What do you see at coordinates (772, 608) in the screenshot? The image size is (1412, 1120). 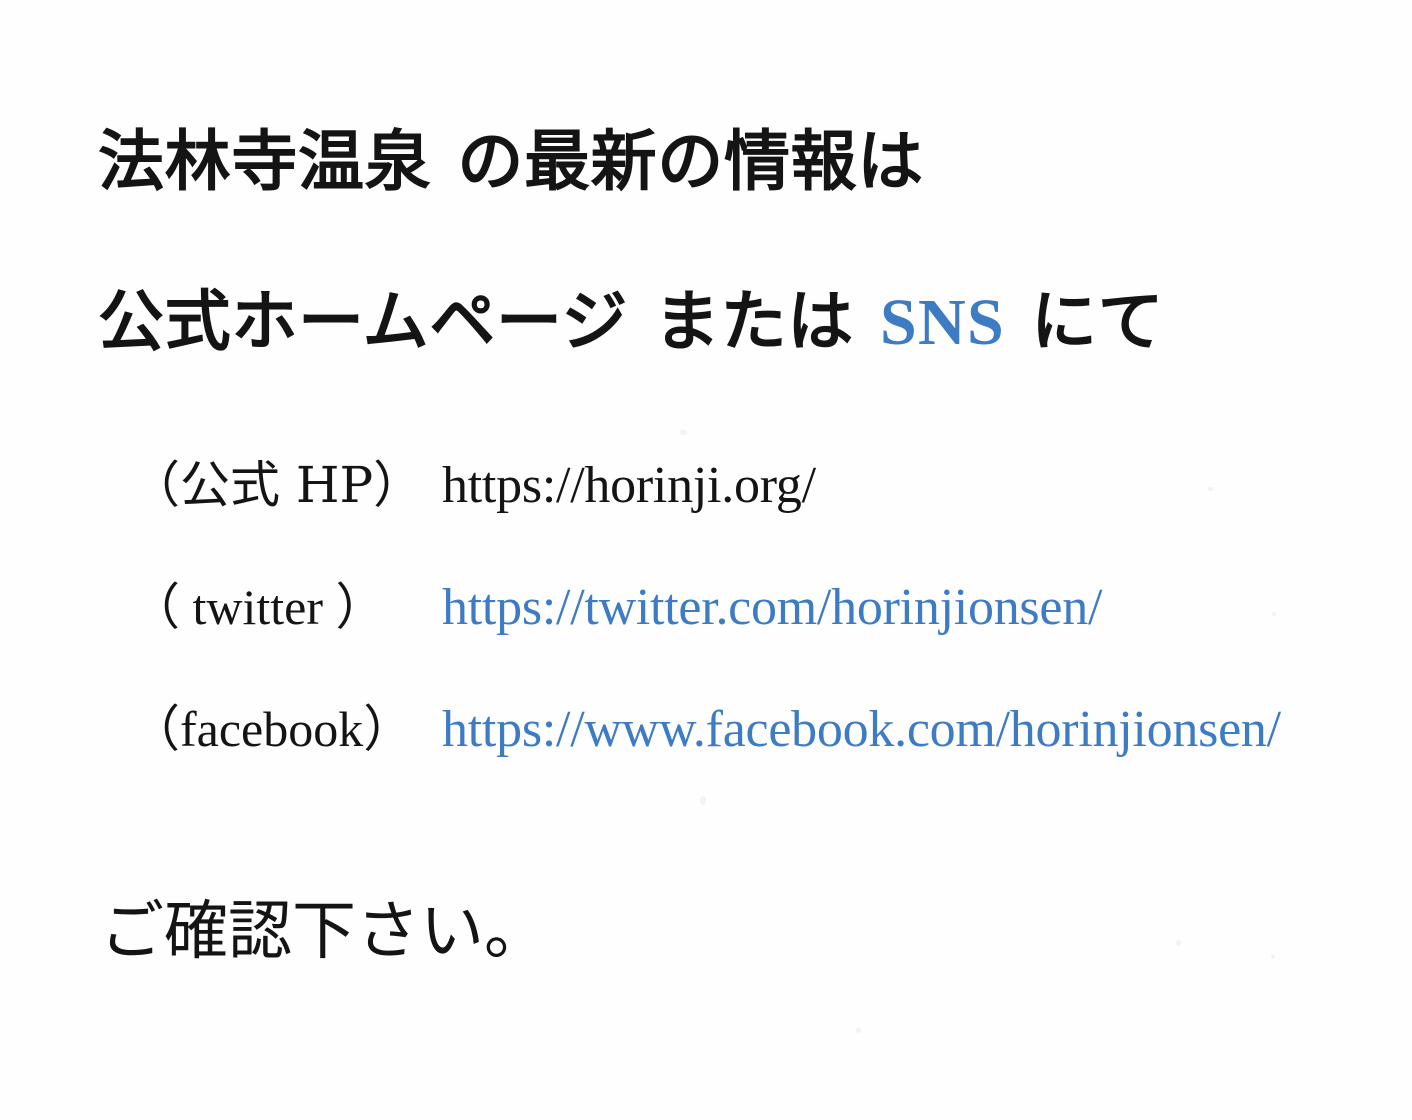 I see `link-url-twitter: https://twitter.com/horinjionsen/` at bounding box center [772, 608].